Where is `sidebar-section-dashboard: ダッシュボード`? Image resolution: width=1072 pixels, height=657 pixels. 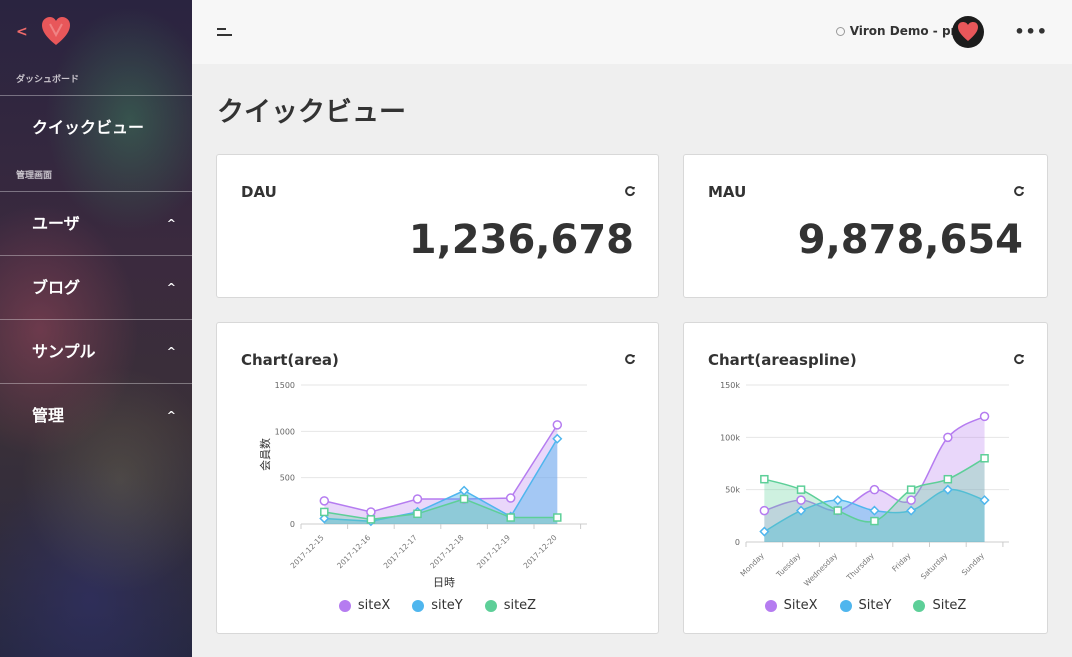 sidebar-section-dashboard: ダッシュボード is located at coordinates (48, 80).